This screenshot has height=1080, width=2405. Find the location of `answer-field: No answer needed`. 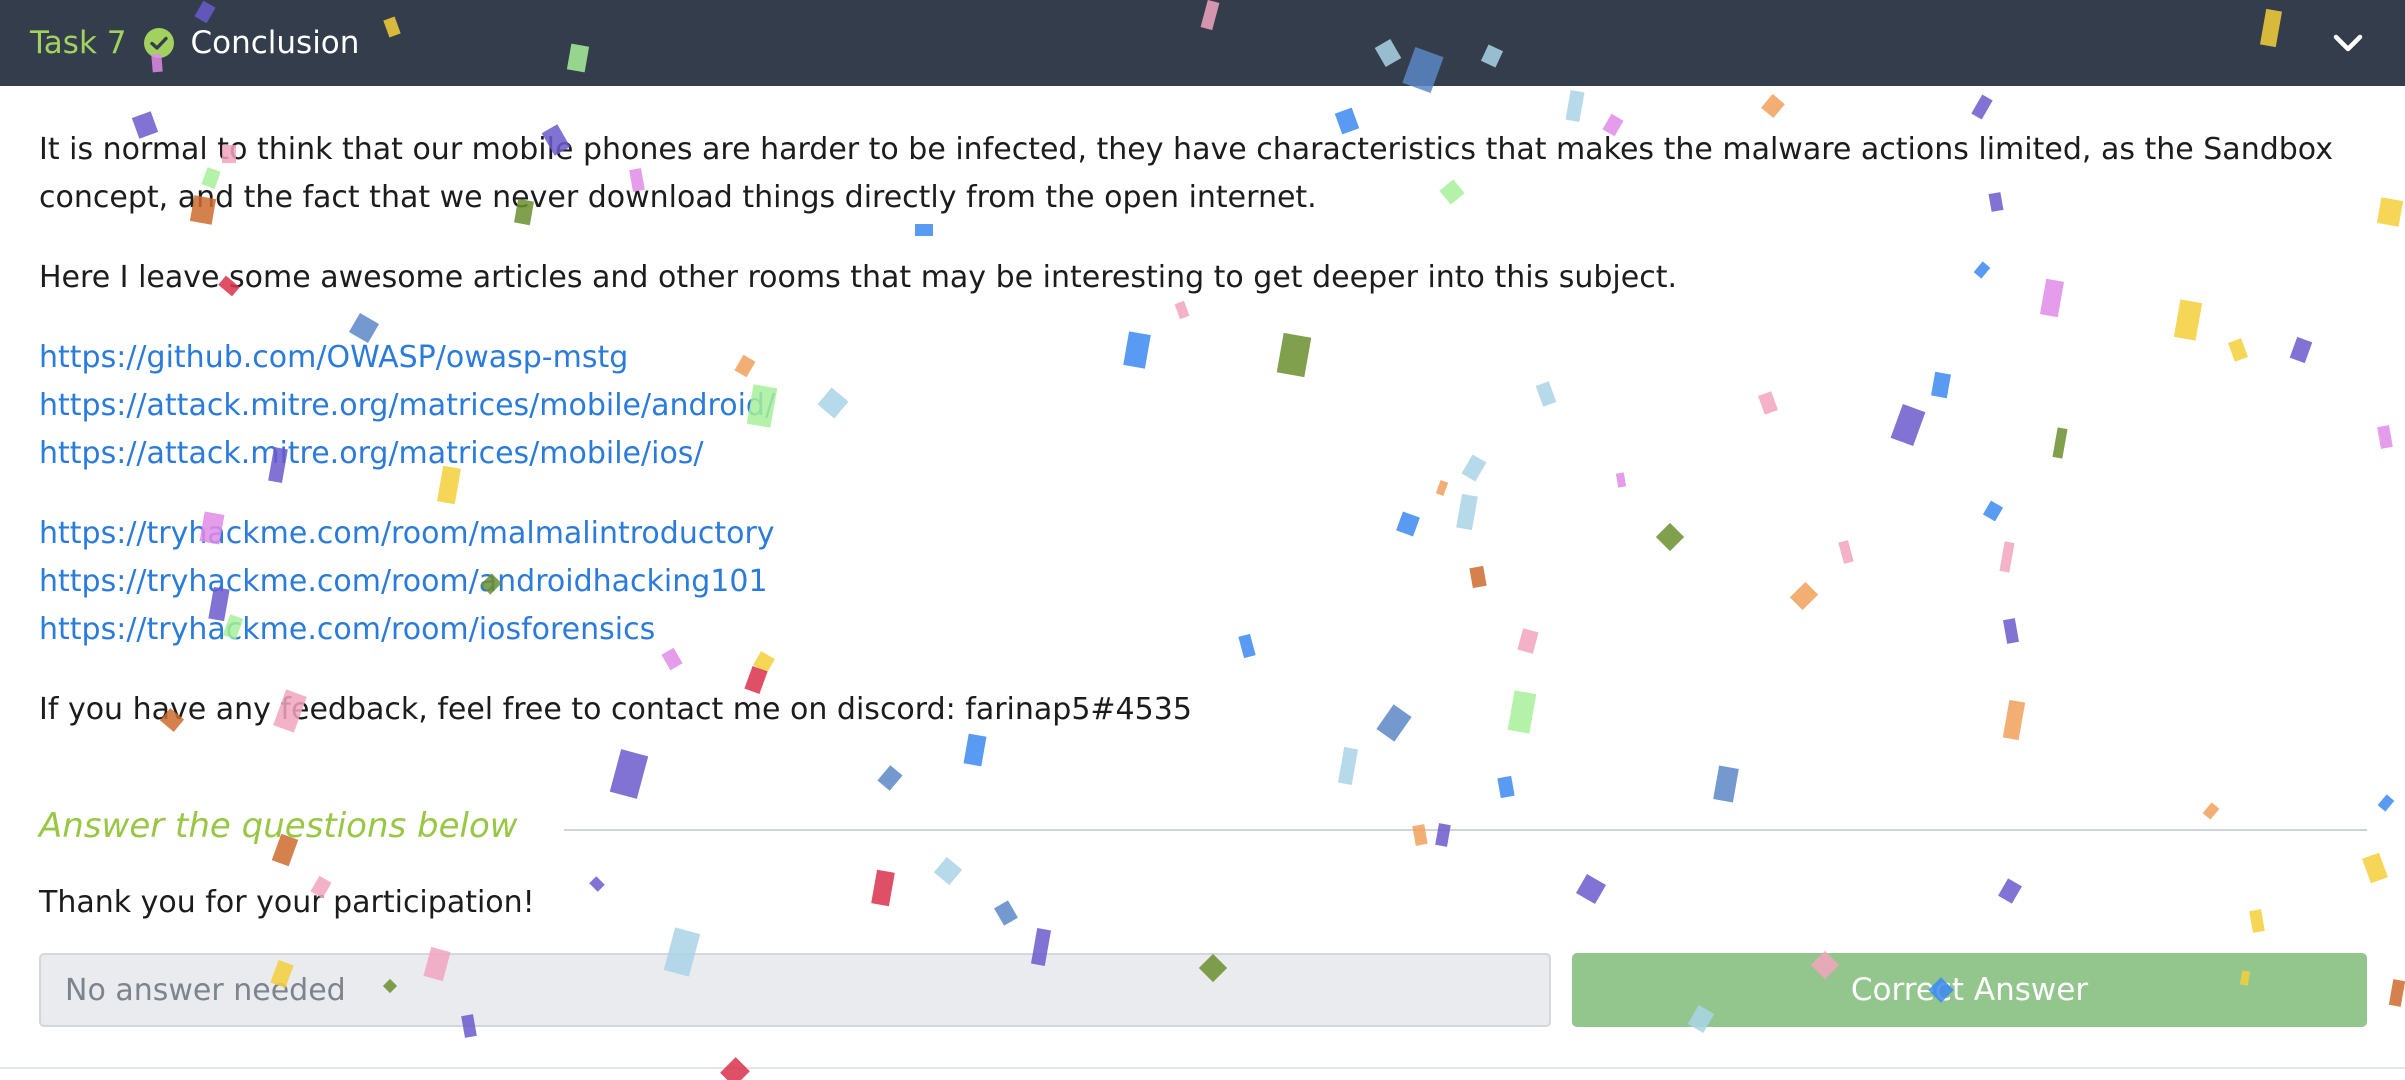

answer-field: No answer needed is located at coordinates (795, 990).